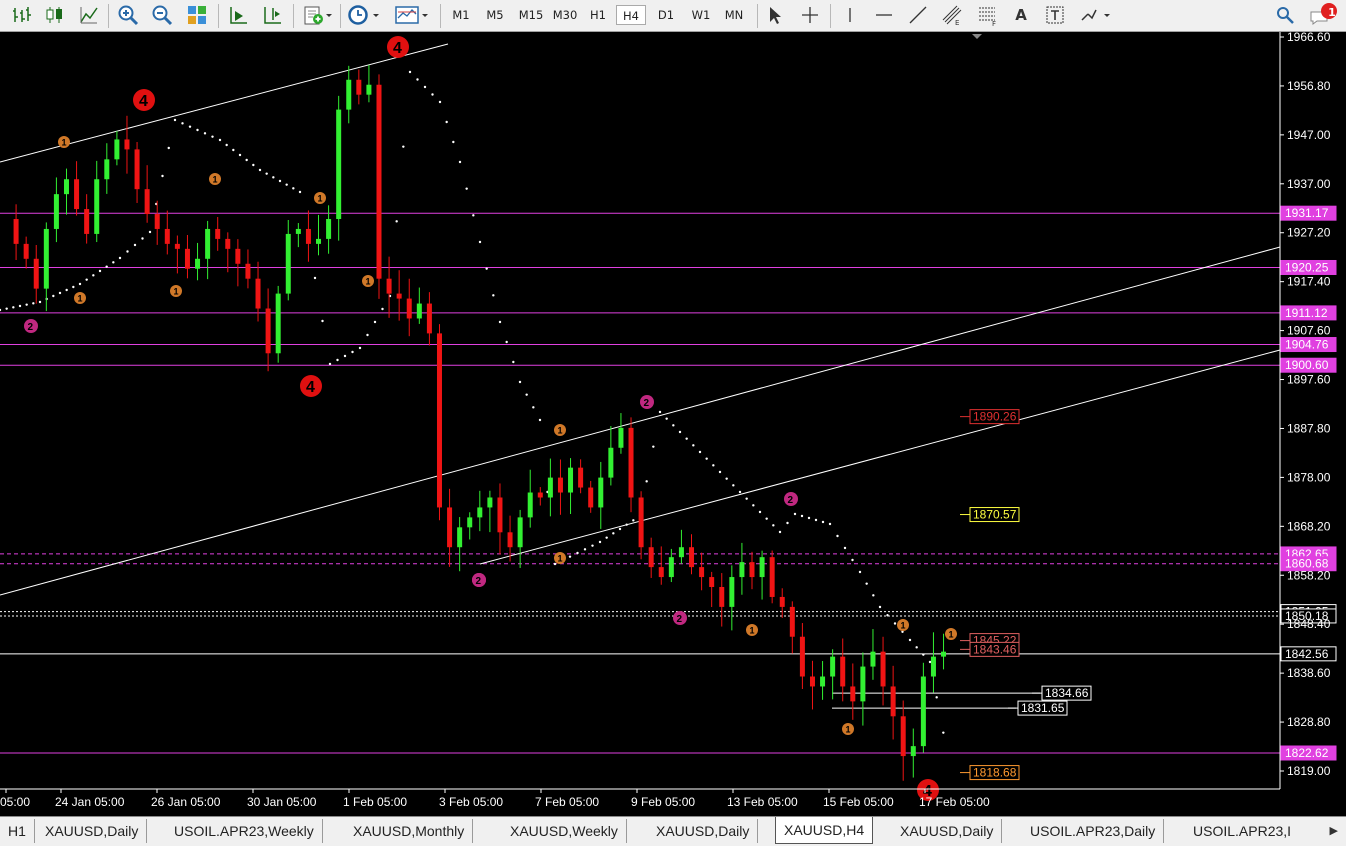  I want to click on tab-xauusd-weekly: XAUUSD,Weekly, so click(564, 831).